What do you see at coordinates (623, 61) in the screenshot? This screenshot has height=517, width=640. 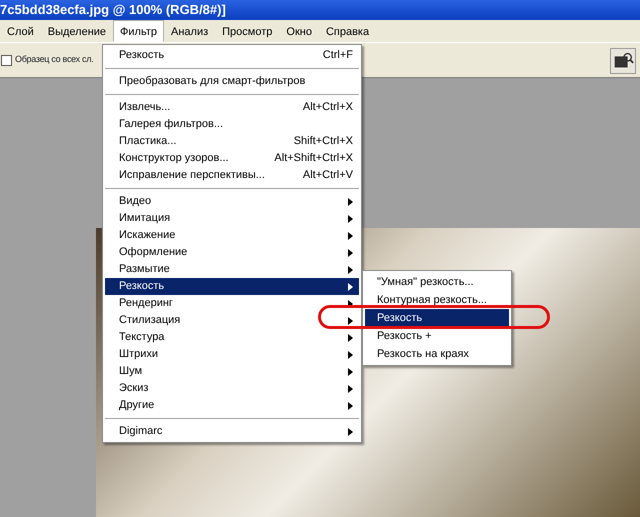 I see `folder-search-icon` at bounding box center [623, 61].